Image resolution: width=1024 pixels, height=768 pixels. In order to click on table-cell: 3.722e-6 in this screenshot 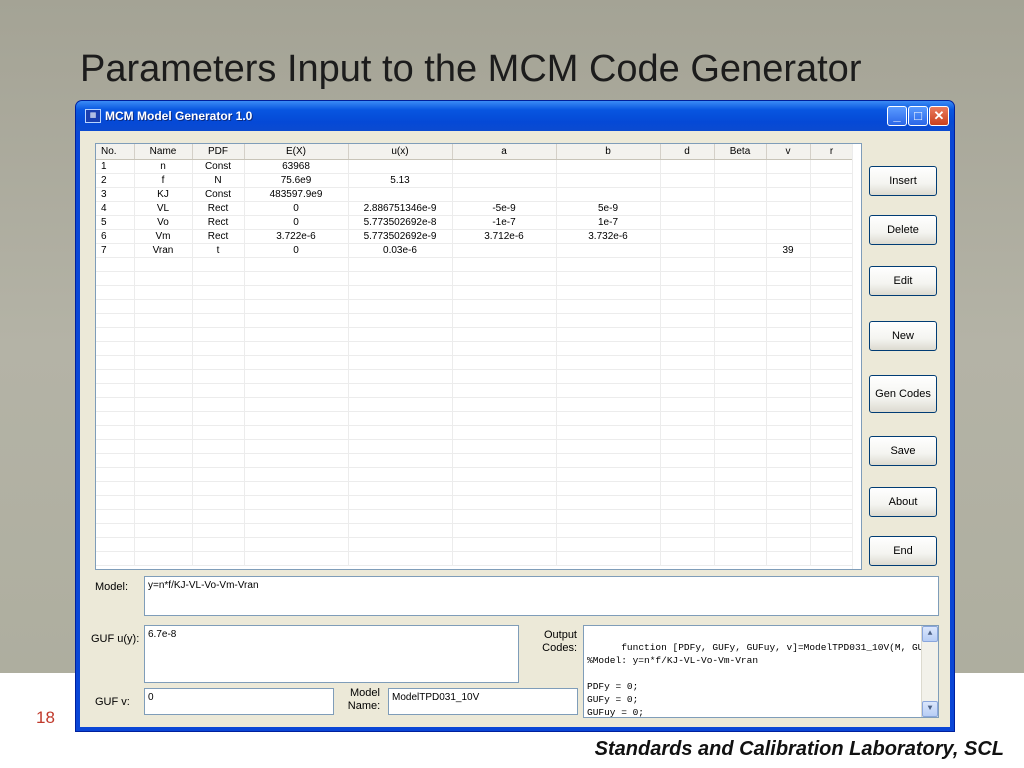, I will do `click(296, 236)`.